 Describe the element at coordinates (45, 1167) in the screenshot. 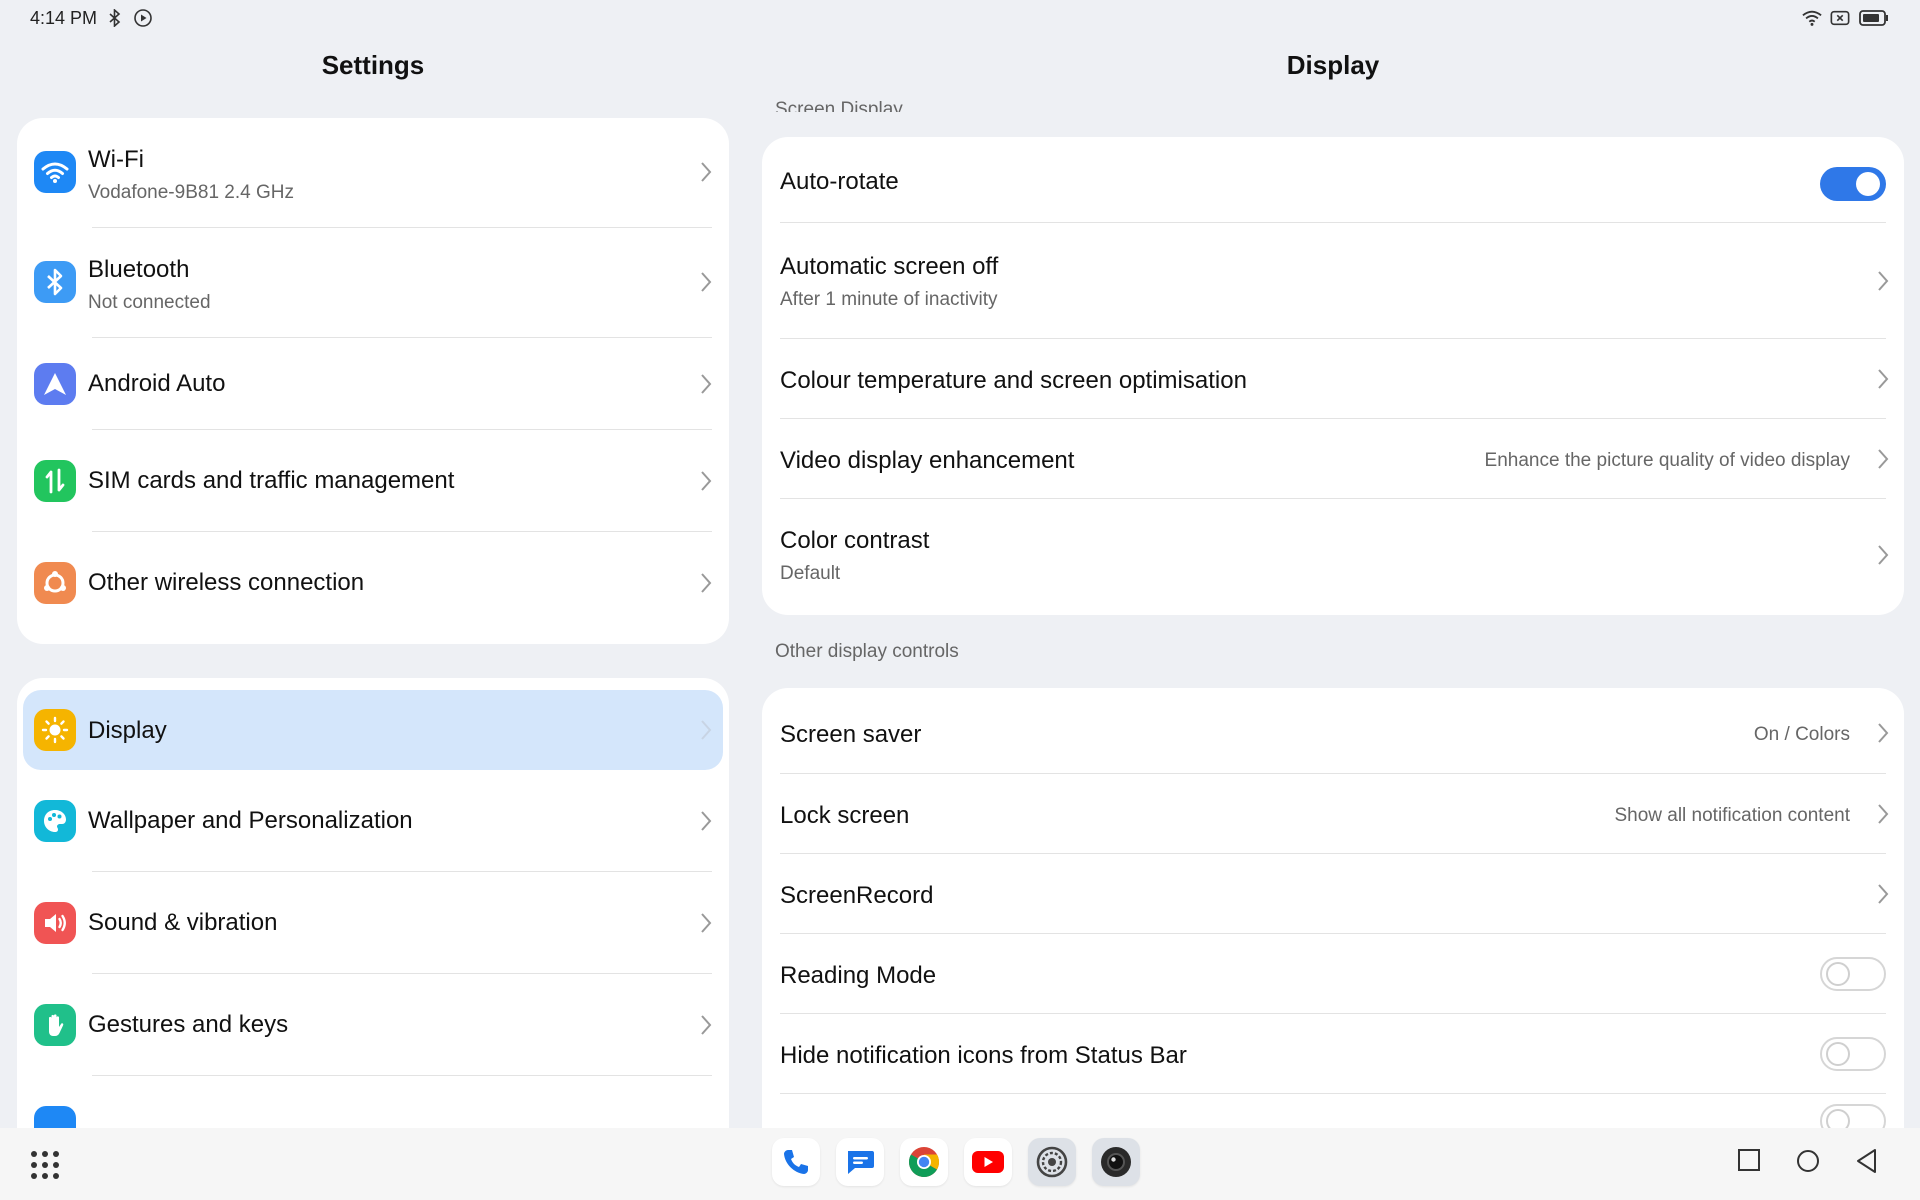

I see `app-drawer-icon` at that location.